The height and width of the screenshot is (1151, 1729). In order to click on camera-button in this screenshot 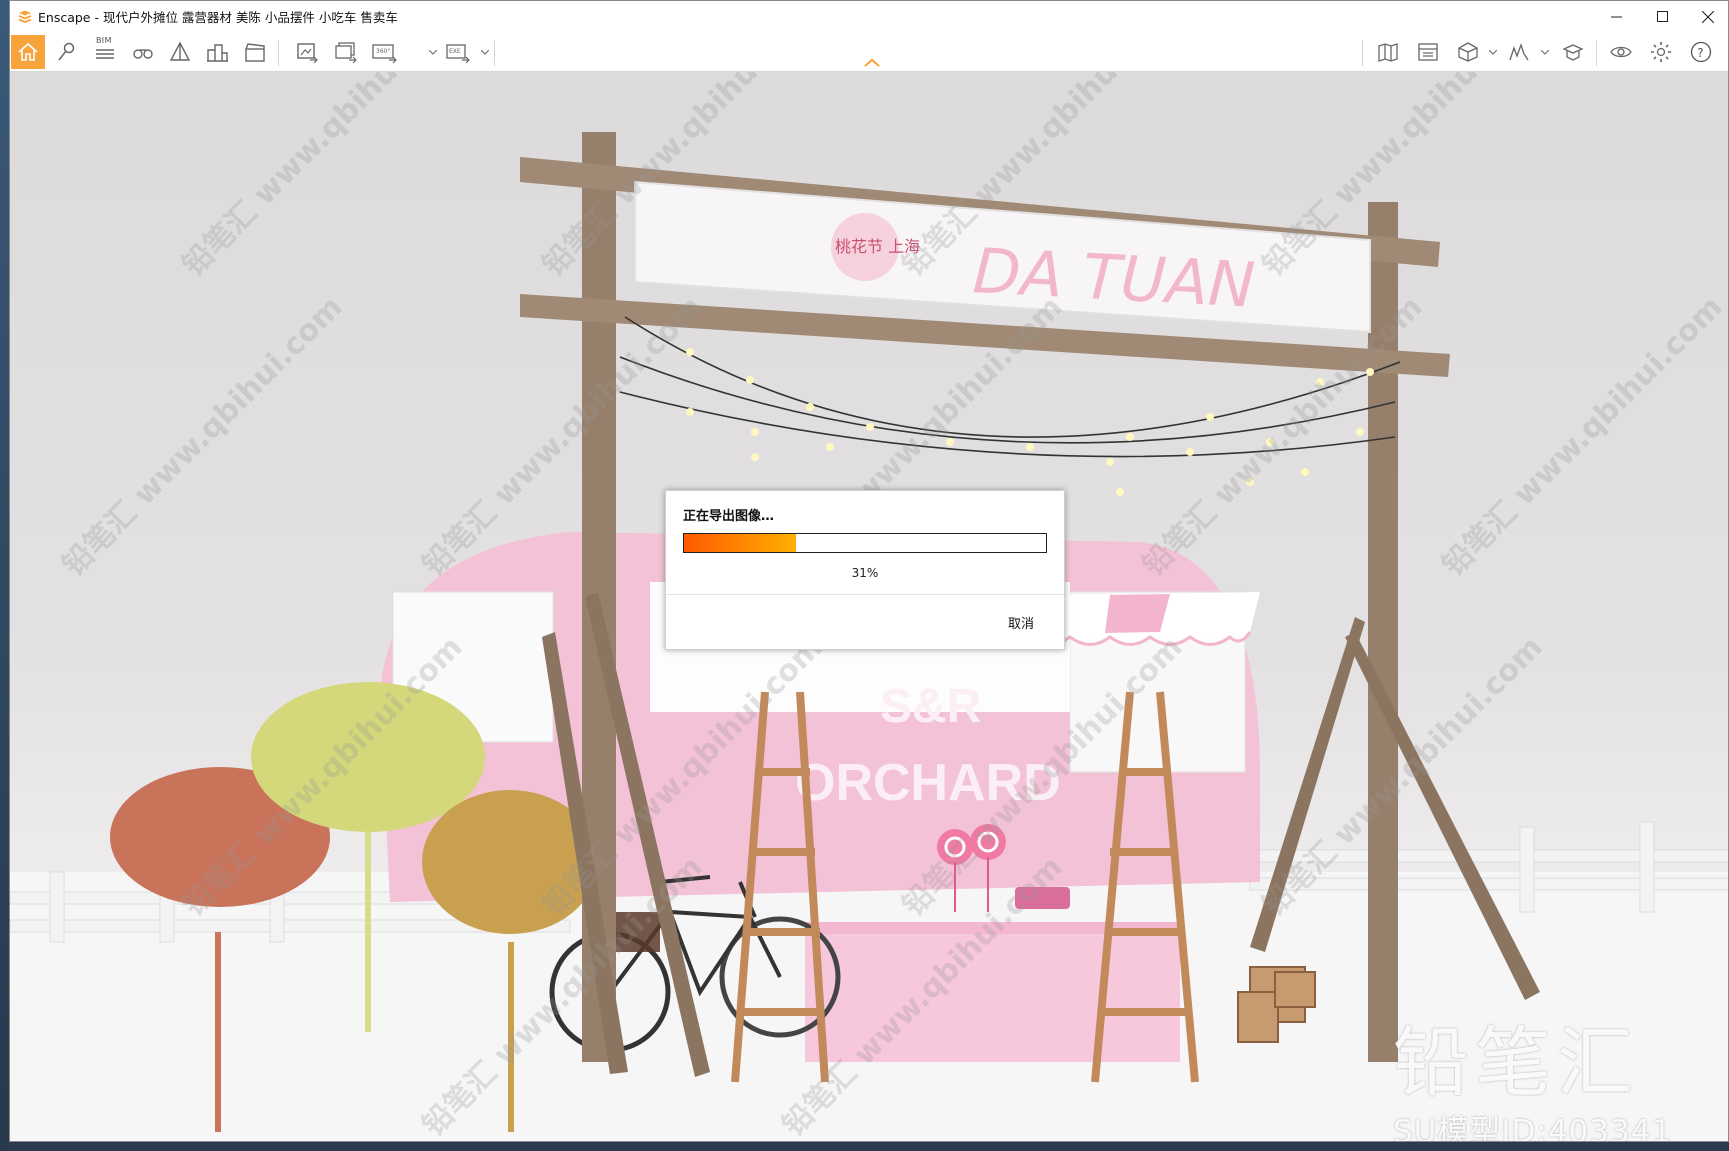, I will do `click(1573, 52)`.